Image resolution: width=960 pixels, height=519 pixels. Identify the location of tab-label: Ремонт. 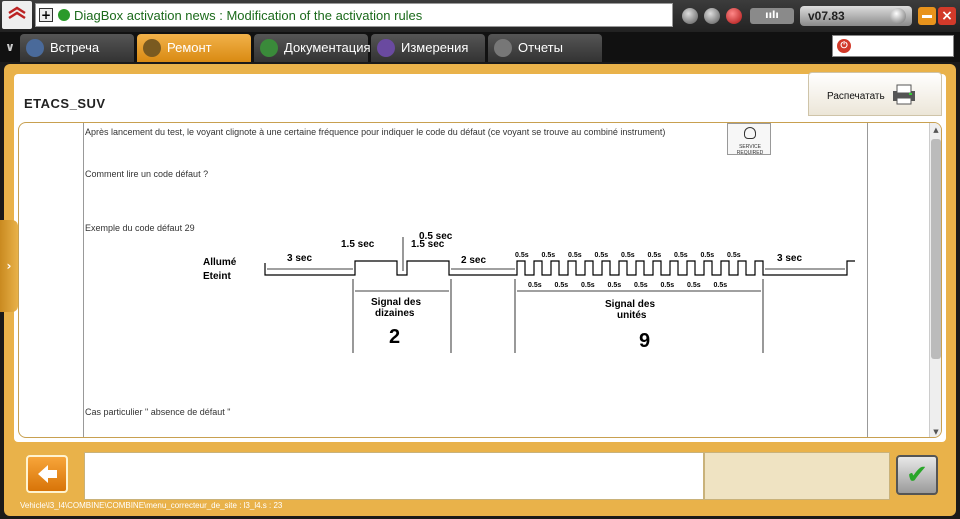
(189, 47).